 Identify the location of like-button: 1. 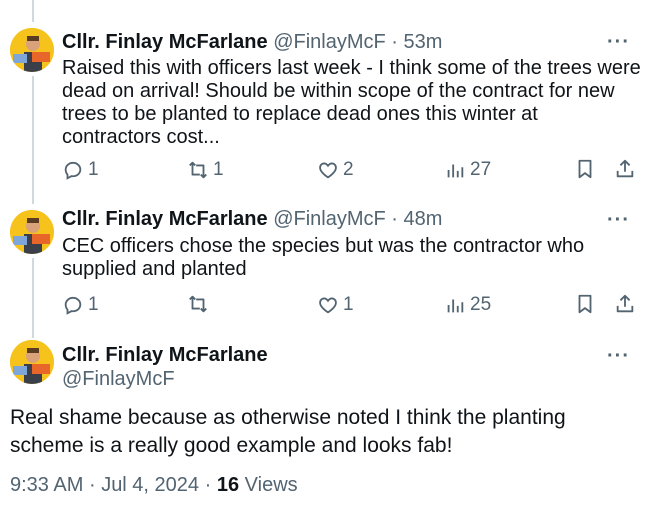
(335, 305).